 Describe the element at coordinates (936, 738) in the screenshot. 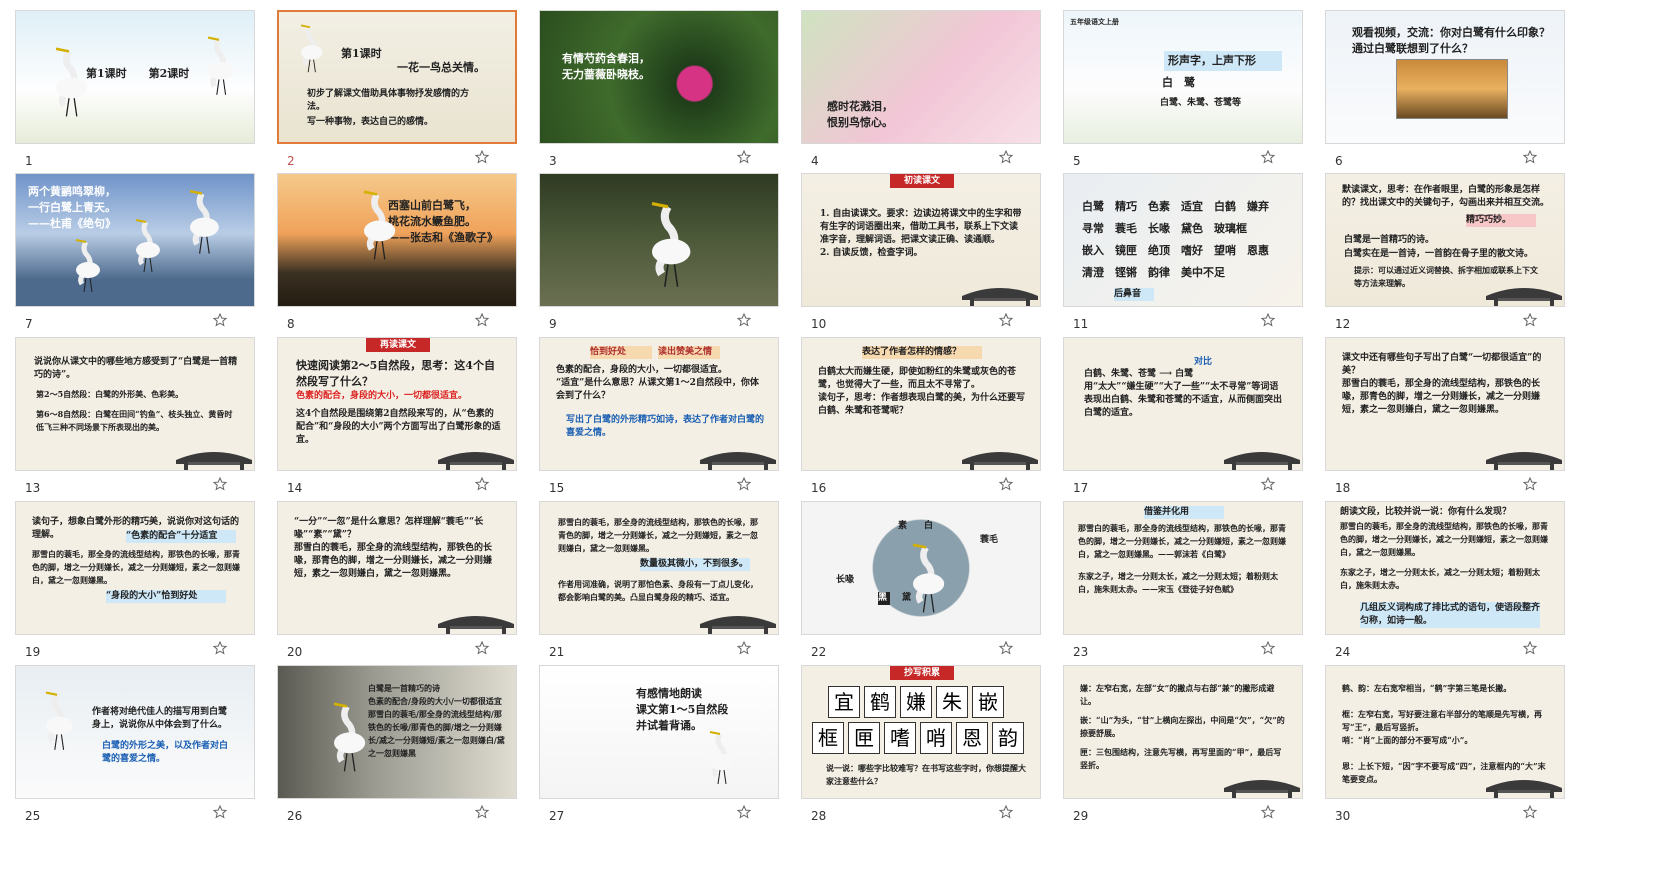

I see `char-box: 哨` at that location.